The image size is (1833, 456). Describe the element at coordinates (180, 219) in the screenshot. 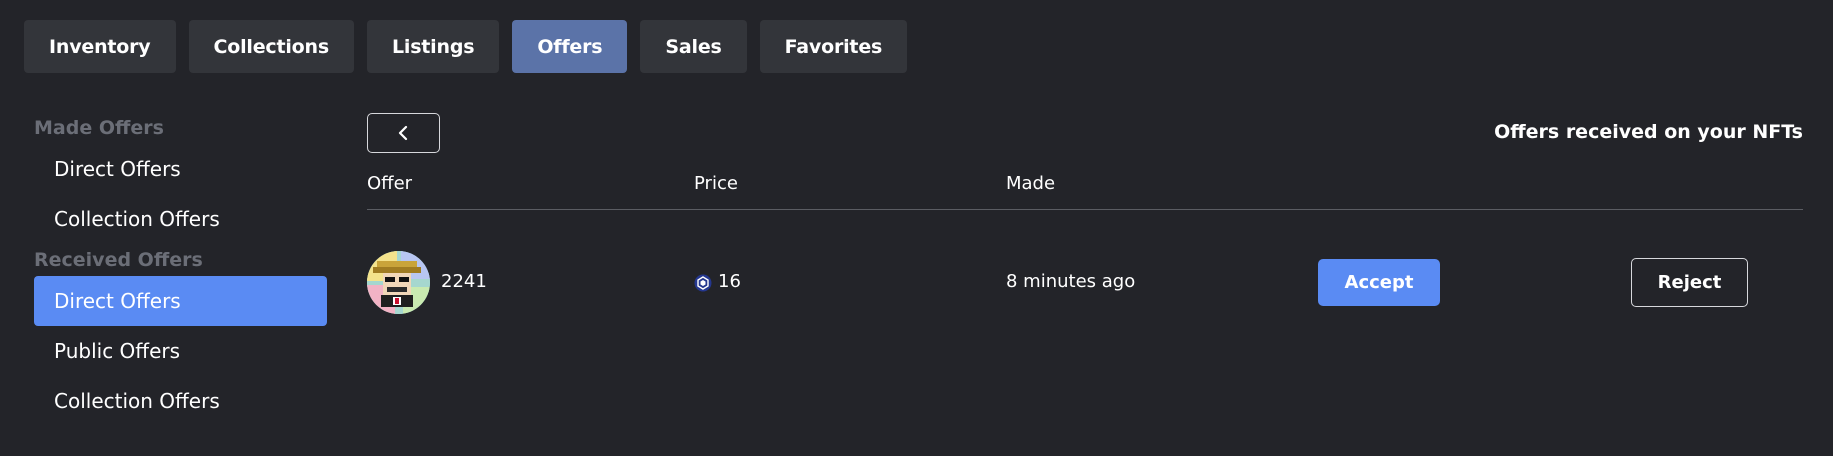

I see `sidebar-item-made-collection-offers: Collection Offers` at that location.